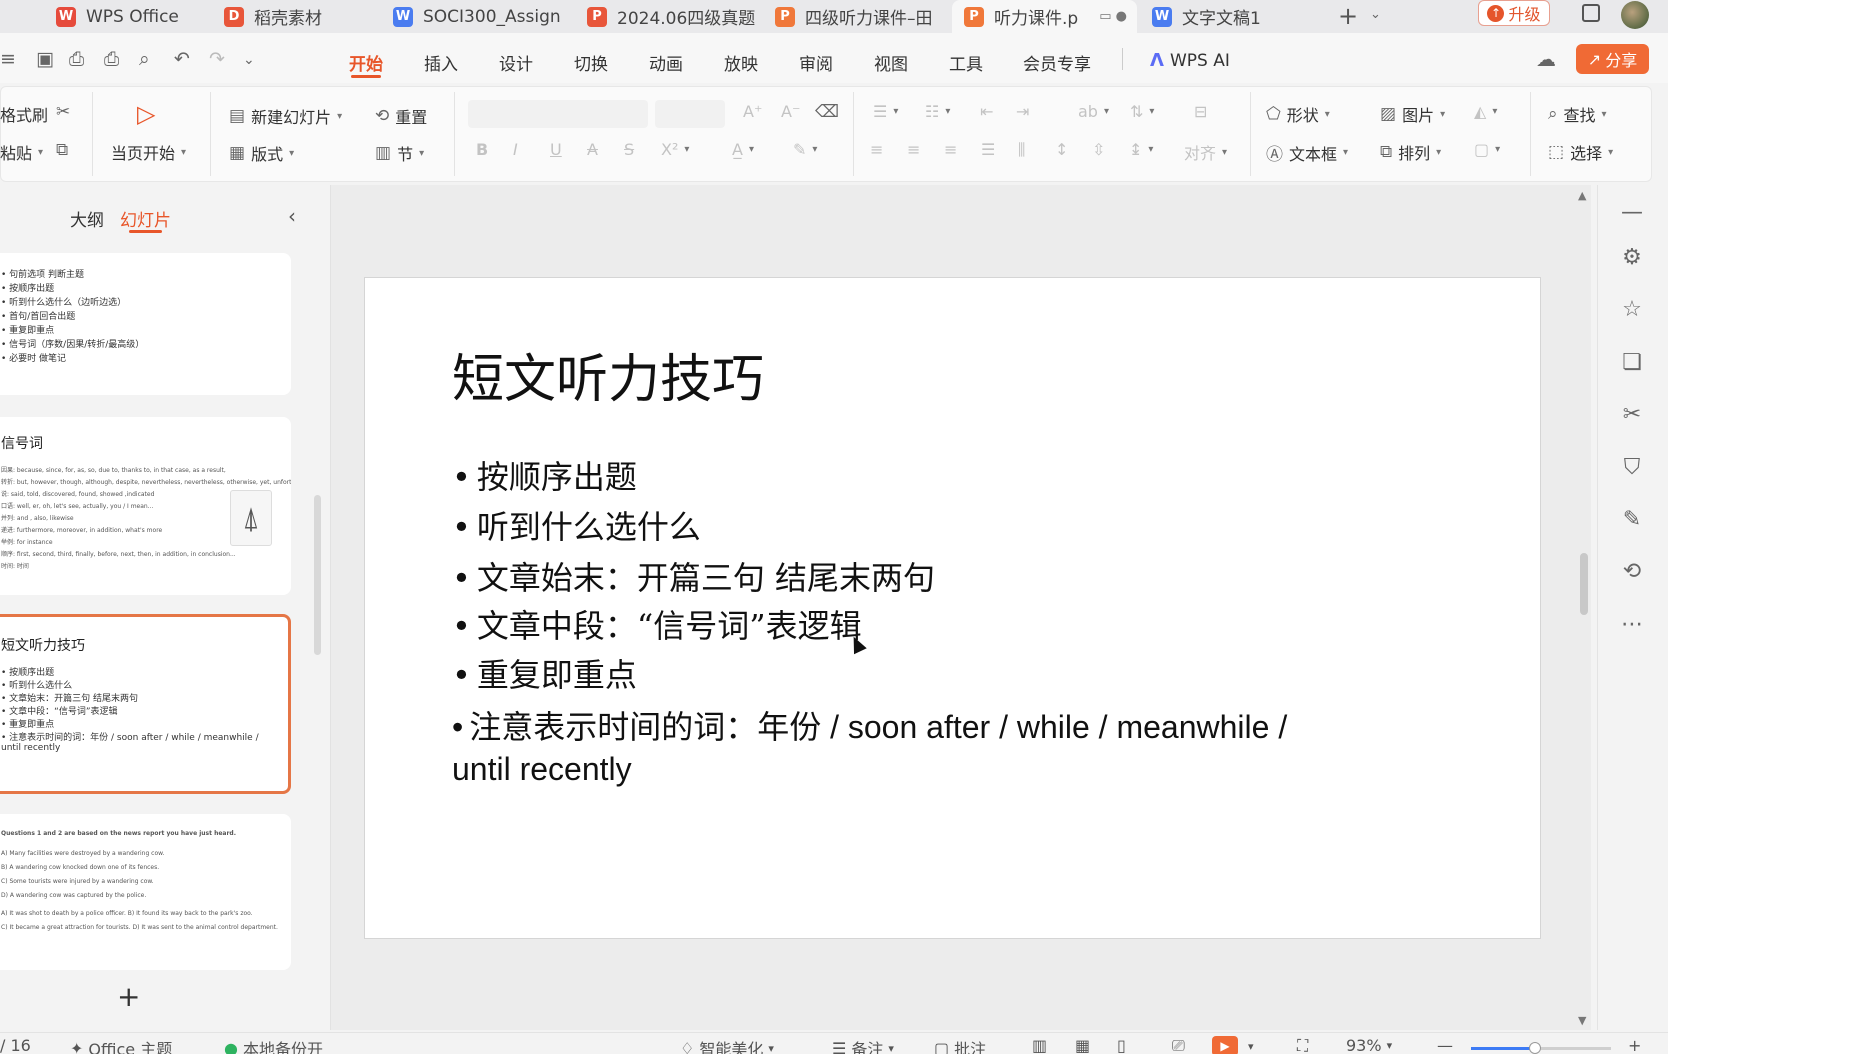 This screenshot has height=1054, width=1874. What do you see at coordinates (1635, 15) in the screenshot?
I see `user-avatar` at bounding box center [1635, 15].